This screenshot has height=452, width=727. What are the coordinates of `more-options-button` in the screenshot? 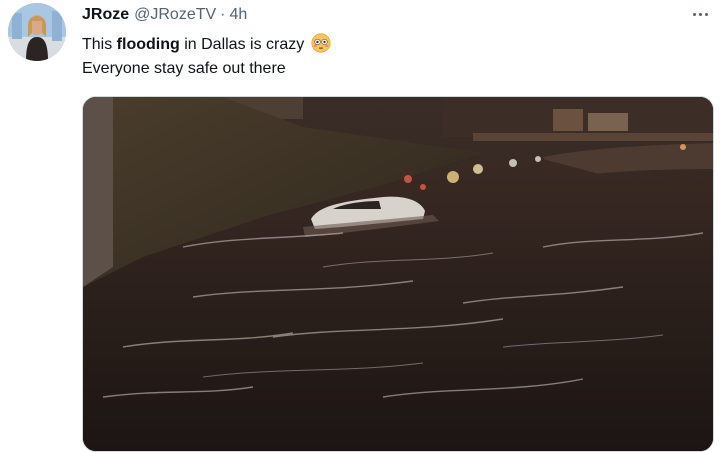 It's located at (700, 14).